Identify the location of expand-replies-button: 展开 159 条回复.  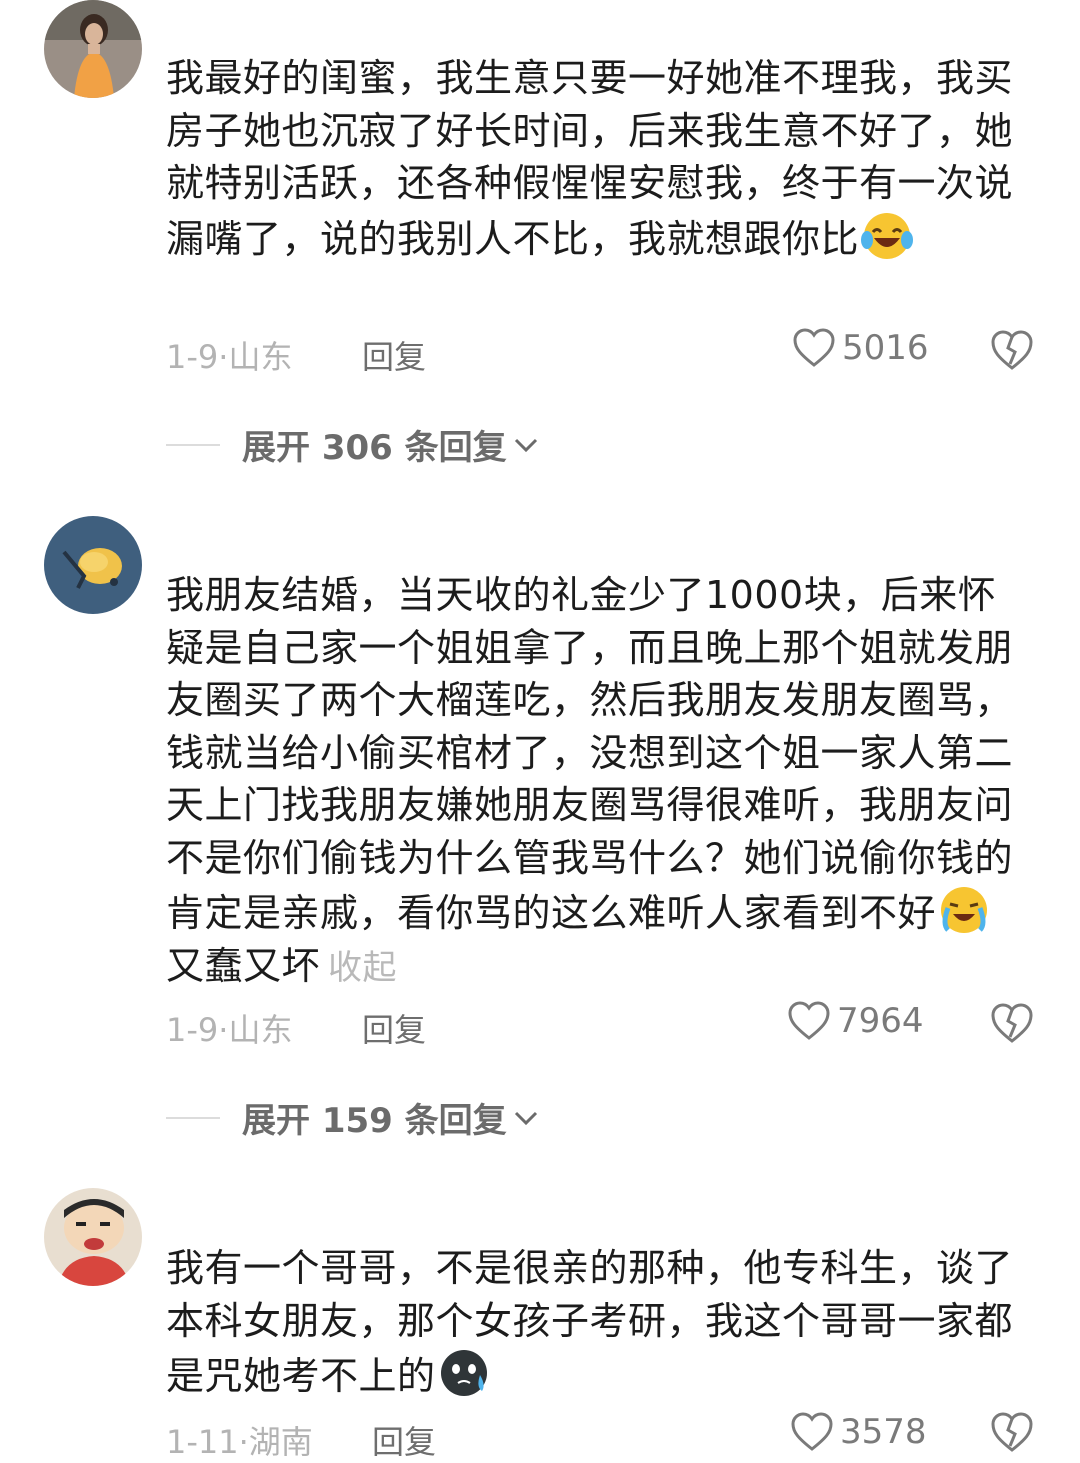
(352, 1117).